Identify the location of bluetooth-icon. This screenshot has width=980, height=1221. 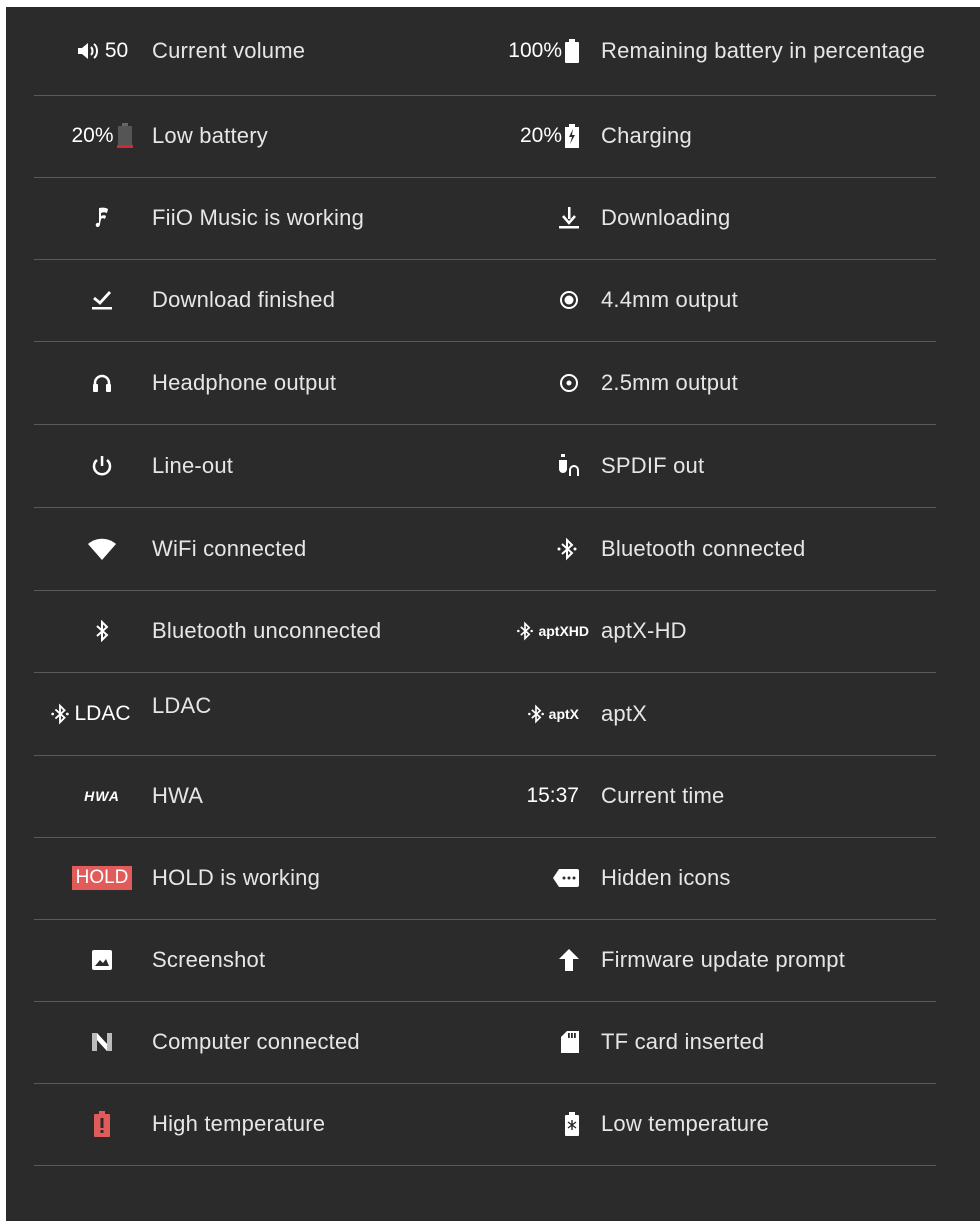
(102, 631).